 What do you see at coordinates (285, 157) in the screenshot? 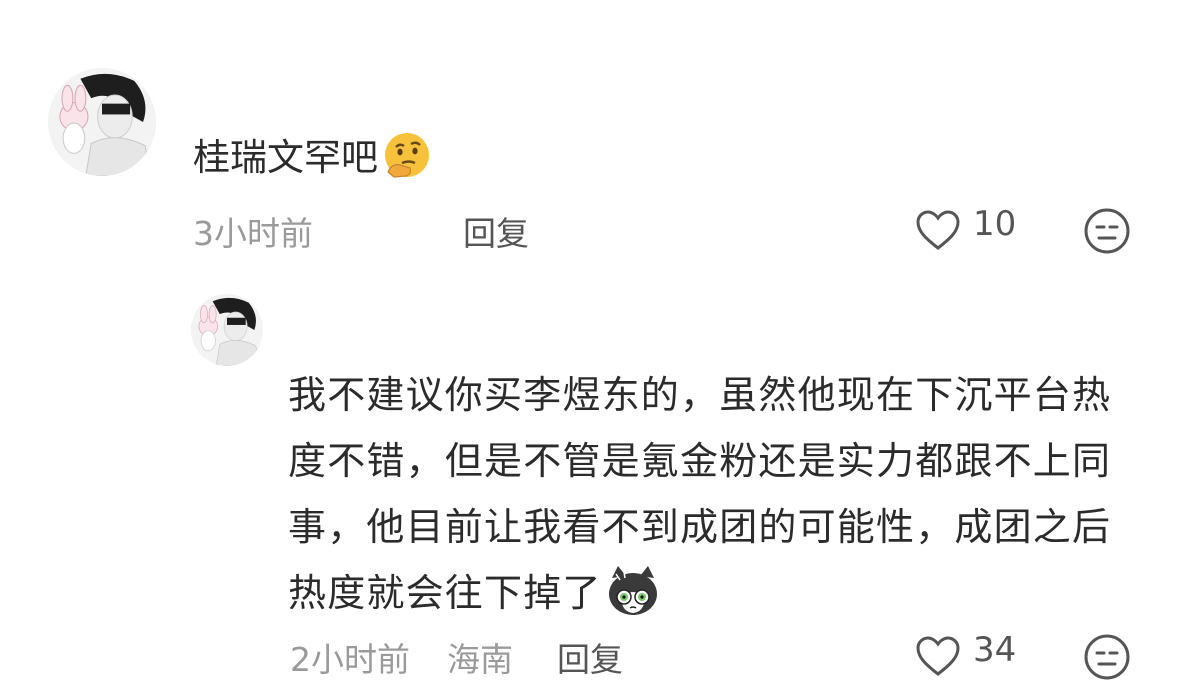
I see `comment-text-content: 桂瑞文罕吧` at bounding box center [285, 157].